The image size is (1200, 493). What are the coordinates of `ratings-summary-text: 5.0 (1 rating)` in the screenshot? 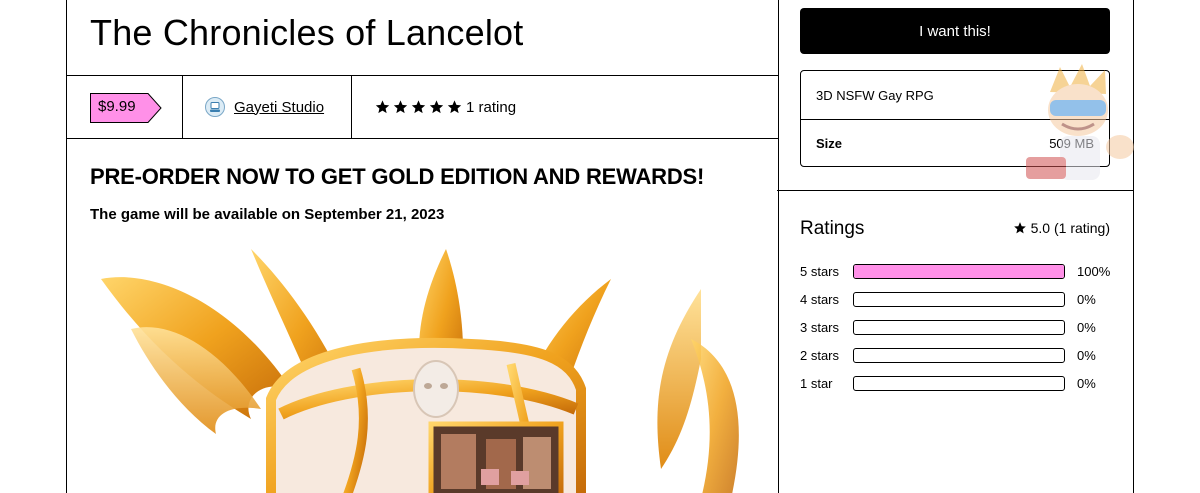 It's located at (1070, 228).